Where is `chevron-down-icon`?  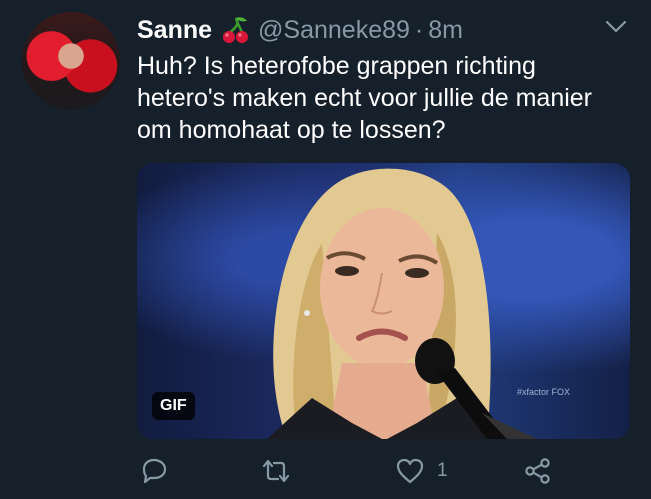
chevron-down-icon is located at coordinates (616, 27).